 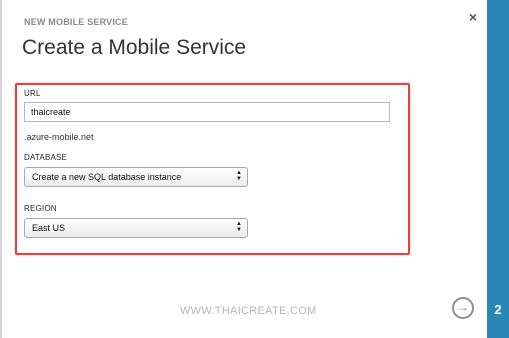 What do you see at coordinates (76, 22) in the screenshot?
I see `dialog-eyebrow: NEW MOBILE SERVICE` at bounding box center [76, 22].